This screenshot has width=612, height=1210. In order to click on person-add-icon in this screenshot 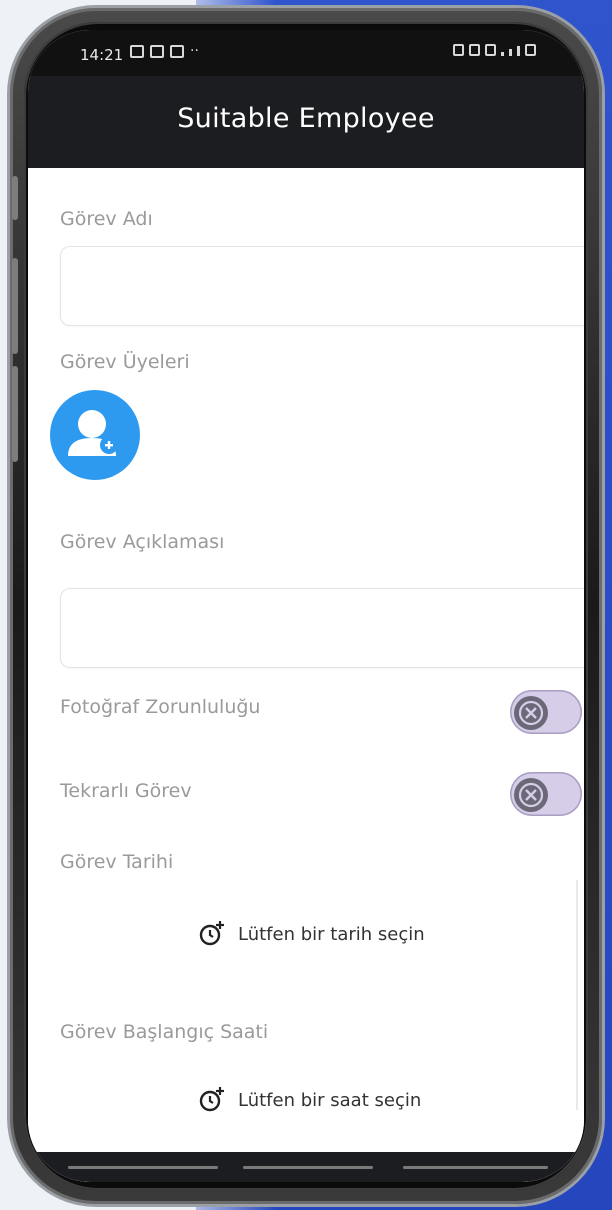, I will do `click(93, 433)`.